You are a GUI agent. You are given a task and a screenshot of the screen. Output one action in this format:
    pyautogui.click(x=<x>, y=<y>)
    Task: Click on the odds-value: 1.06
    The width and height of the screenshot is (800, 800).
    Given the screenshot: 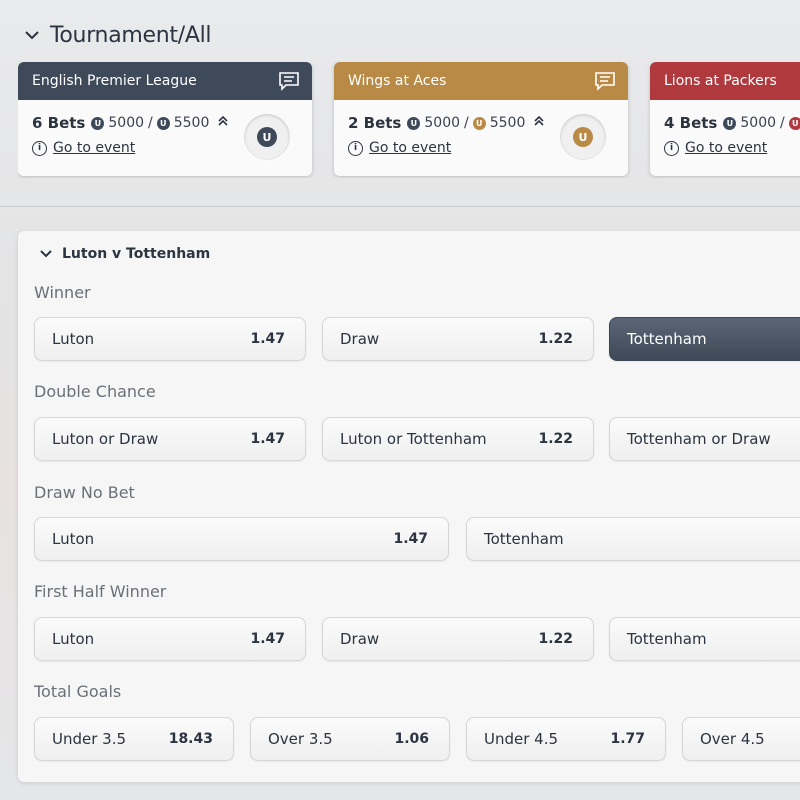 What is the action you would take?
    pyautogui.click(x=411, y=739)
    